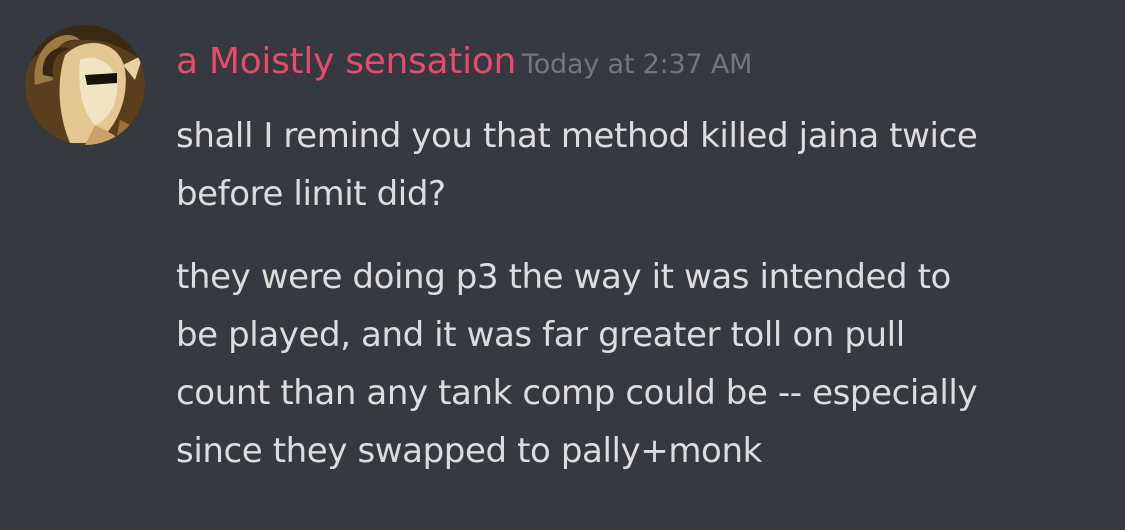 The image size is (1125, 530). I want to click on message-timestamp: Today at 2:37 AM, so click(637, 64).